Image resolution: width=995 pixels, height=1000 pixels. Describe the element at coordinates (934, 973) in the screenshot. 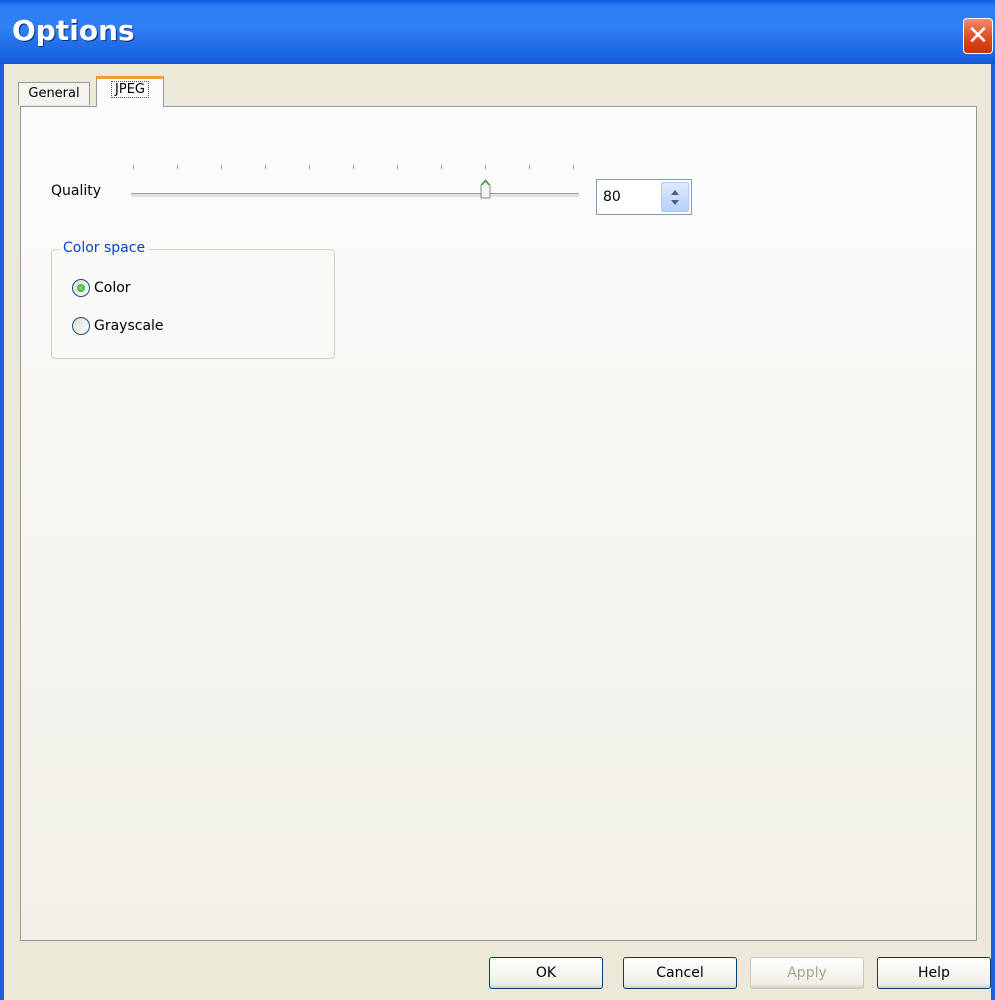

I see `help-button: Help` at that location.